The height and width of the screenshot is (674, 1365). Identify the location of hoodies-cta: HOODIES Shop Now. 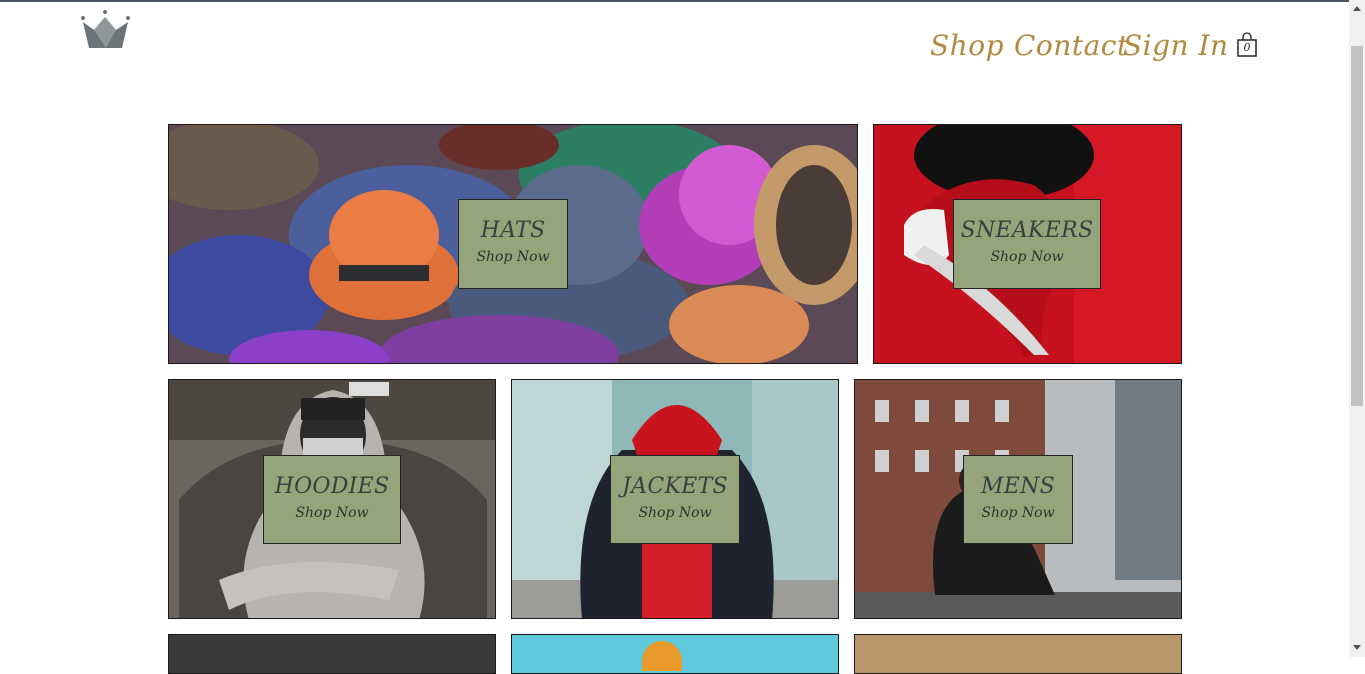
(332, 499).